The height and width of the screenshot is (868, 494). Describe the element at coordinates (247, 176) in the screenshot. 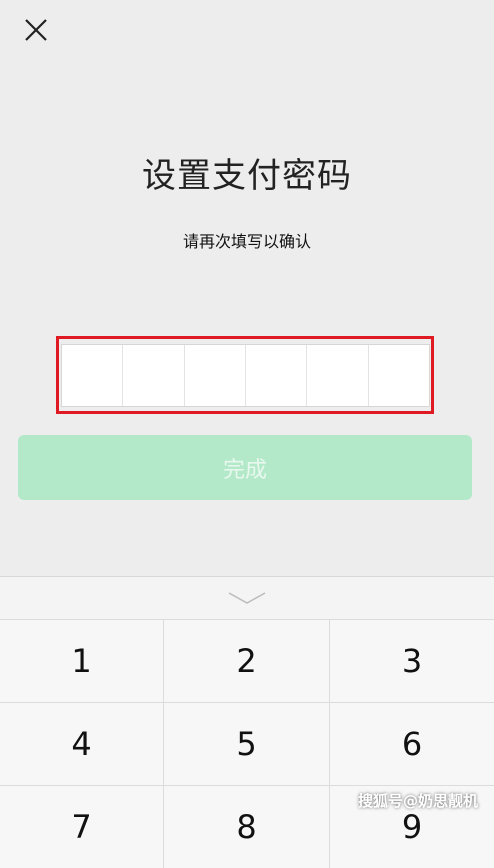

I see `page-title: 设置支付密码` at that location.